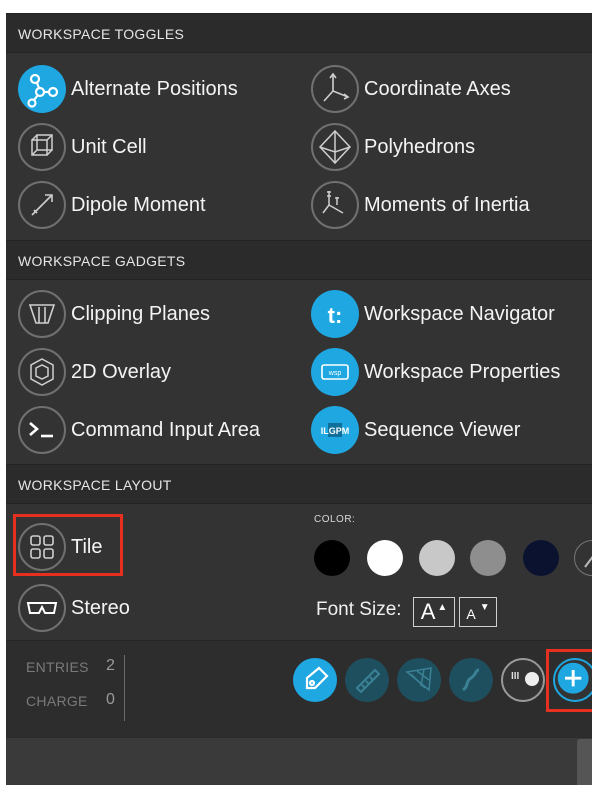  I want to click on workspace-properties-label: Workspace Properties, so click(462, 371).